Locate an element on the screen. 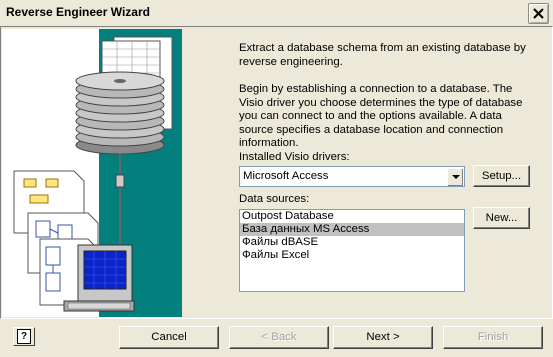 This screenshot has height=357, width=553. title-bar: Reverse Engineer Wizard is located at coordinates (276, 13).